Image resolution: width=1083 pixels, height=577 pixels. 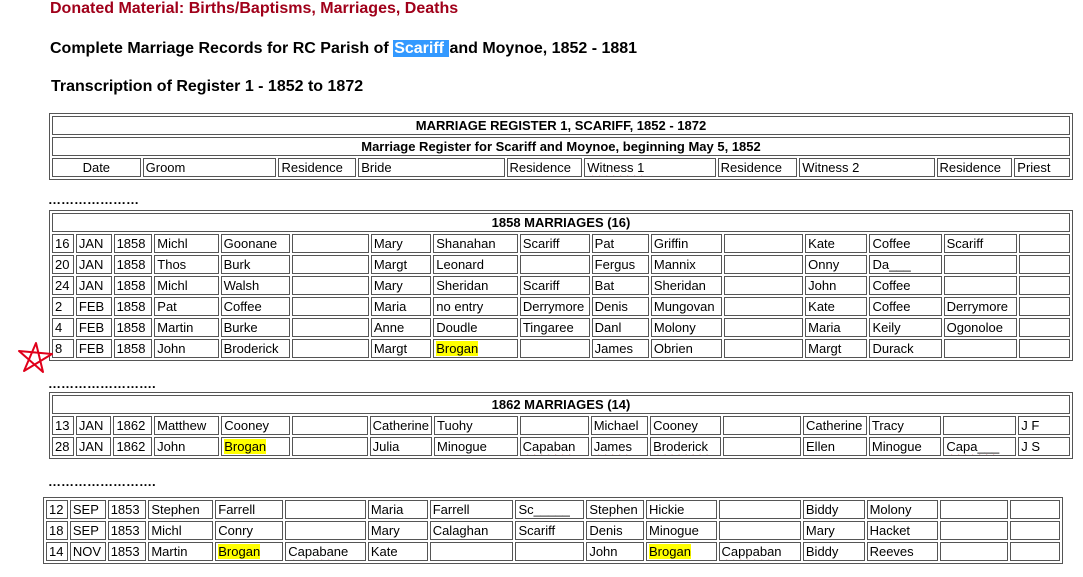 I want to click on col-residence: Residence, so click(x=974, y=167).